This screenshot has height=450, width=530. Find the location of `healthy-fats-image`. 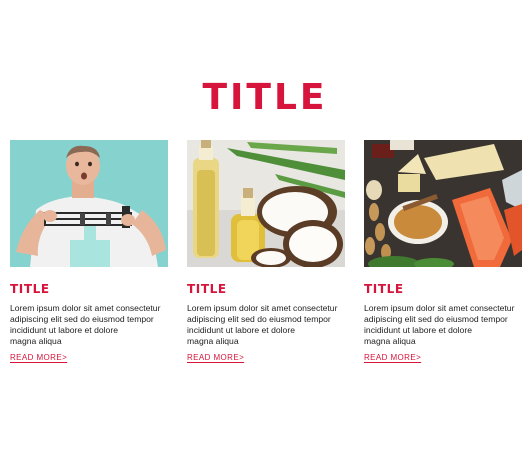

healthy-fats-image is located at coordinates (443, 203).